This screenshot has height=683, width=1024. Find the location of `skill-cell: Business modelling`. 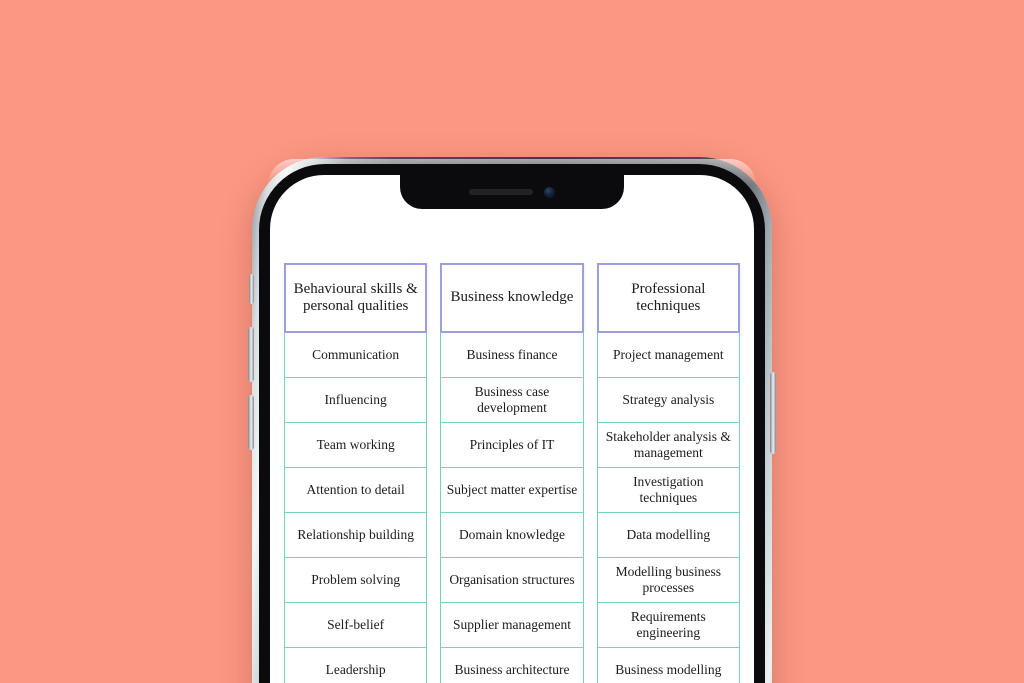

skill-cell: Business modelling is located at coordinates (668, 665).